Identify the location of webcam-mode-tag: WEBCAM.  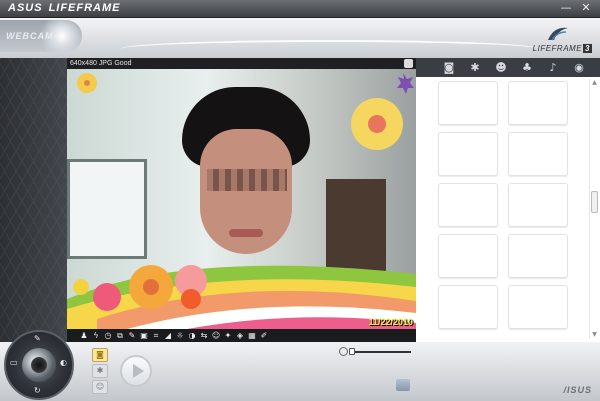
(41, 36).